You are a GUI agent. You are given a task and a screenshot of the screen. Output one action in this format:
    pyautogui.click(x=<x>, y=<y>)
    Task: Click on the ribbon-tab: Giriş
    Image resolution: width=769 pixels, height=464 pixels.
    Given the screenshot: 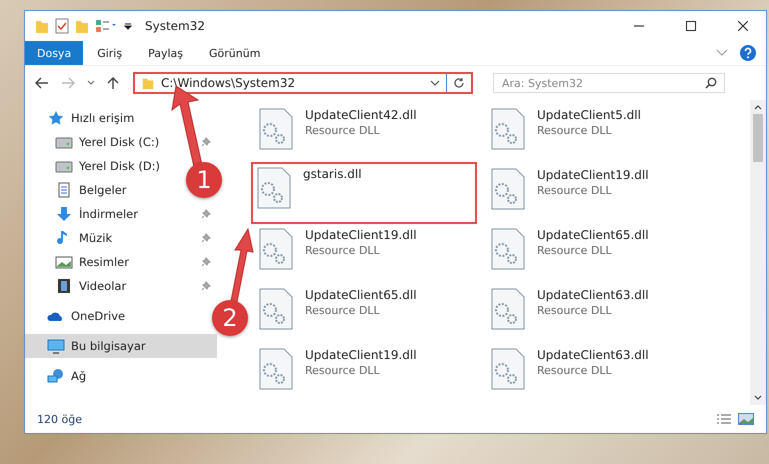 What is the action you would take?
    pyautogui.click(x=109, y=53)
    